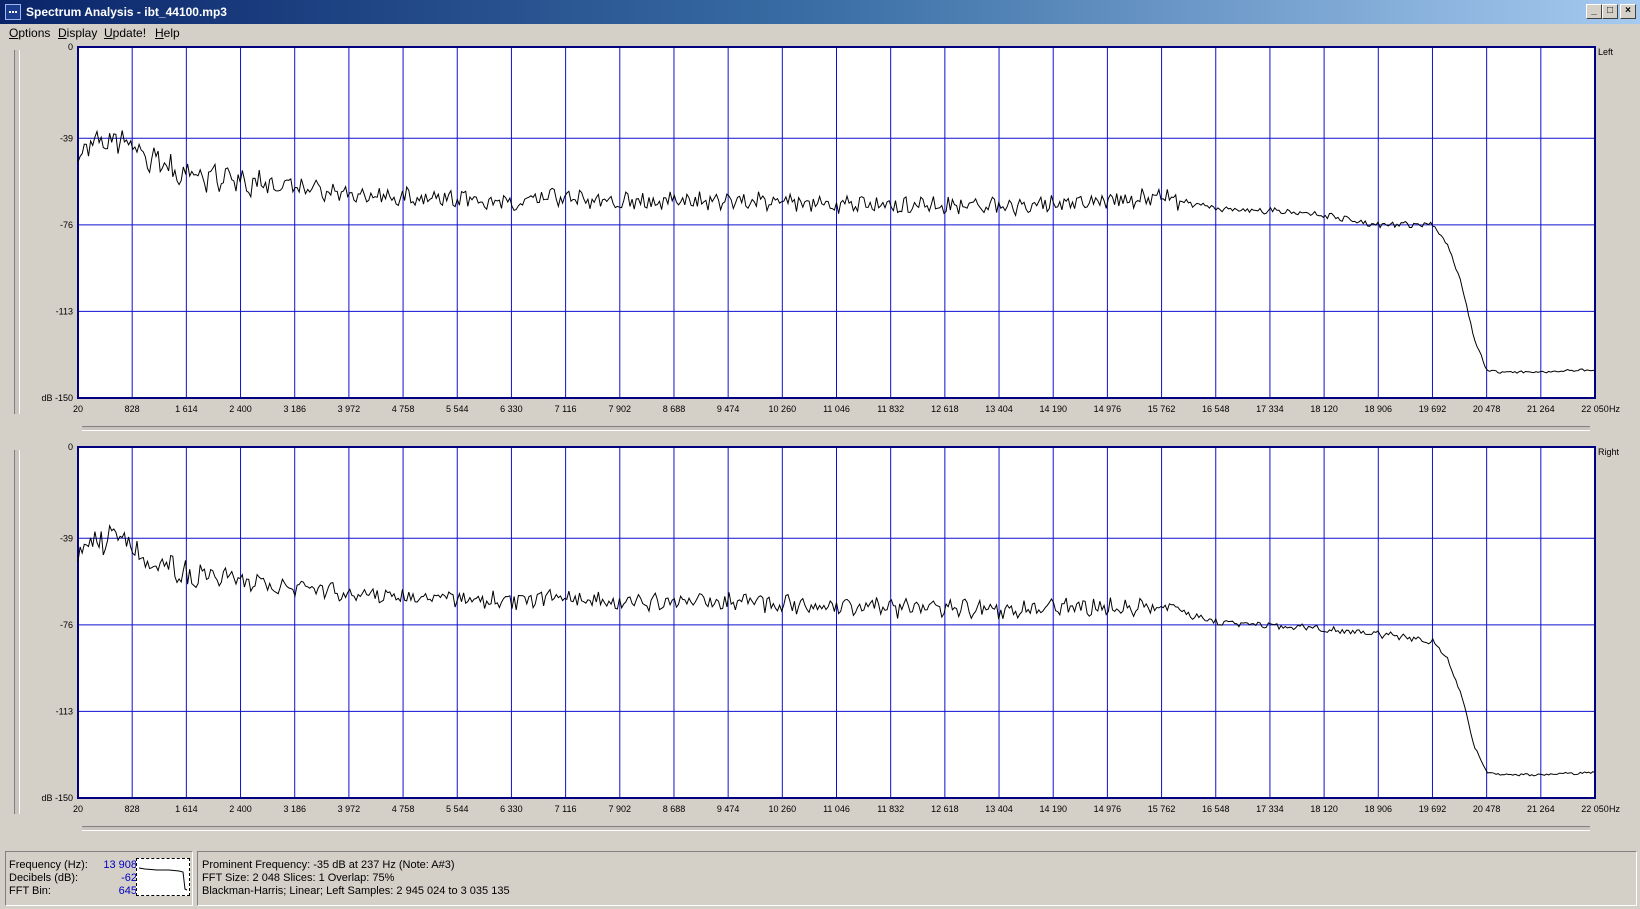  I want to click on fft-settings-text: FFT Size: 2 048 Slices: 1 Overlap: 75%, so click(298, 878).